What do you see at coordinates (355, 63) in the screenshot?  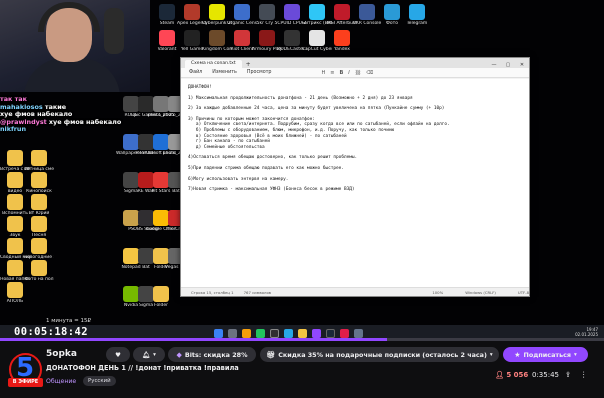 I see `notepad-tabbar: Схема на conan.txt + — ▢ ✕` at bounding box center [355, 63].